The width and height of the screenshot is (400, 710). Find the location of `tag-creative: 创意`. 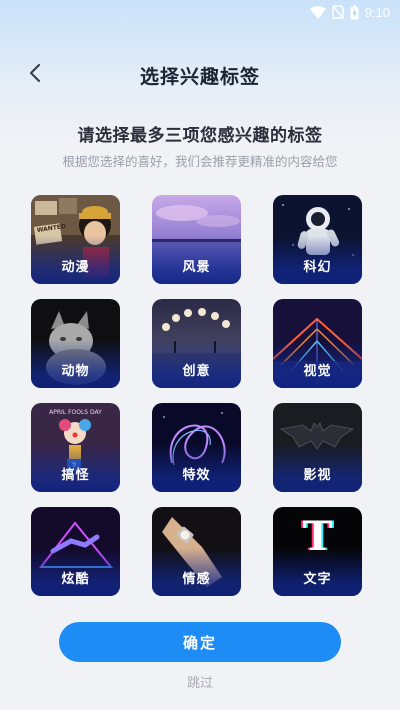

tag-creative: 创意 is located at coordinates (196, 343).